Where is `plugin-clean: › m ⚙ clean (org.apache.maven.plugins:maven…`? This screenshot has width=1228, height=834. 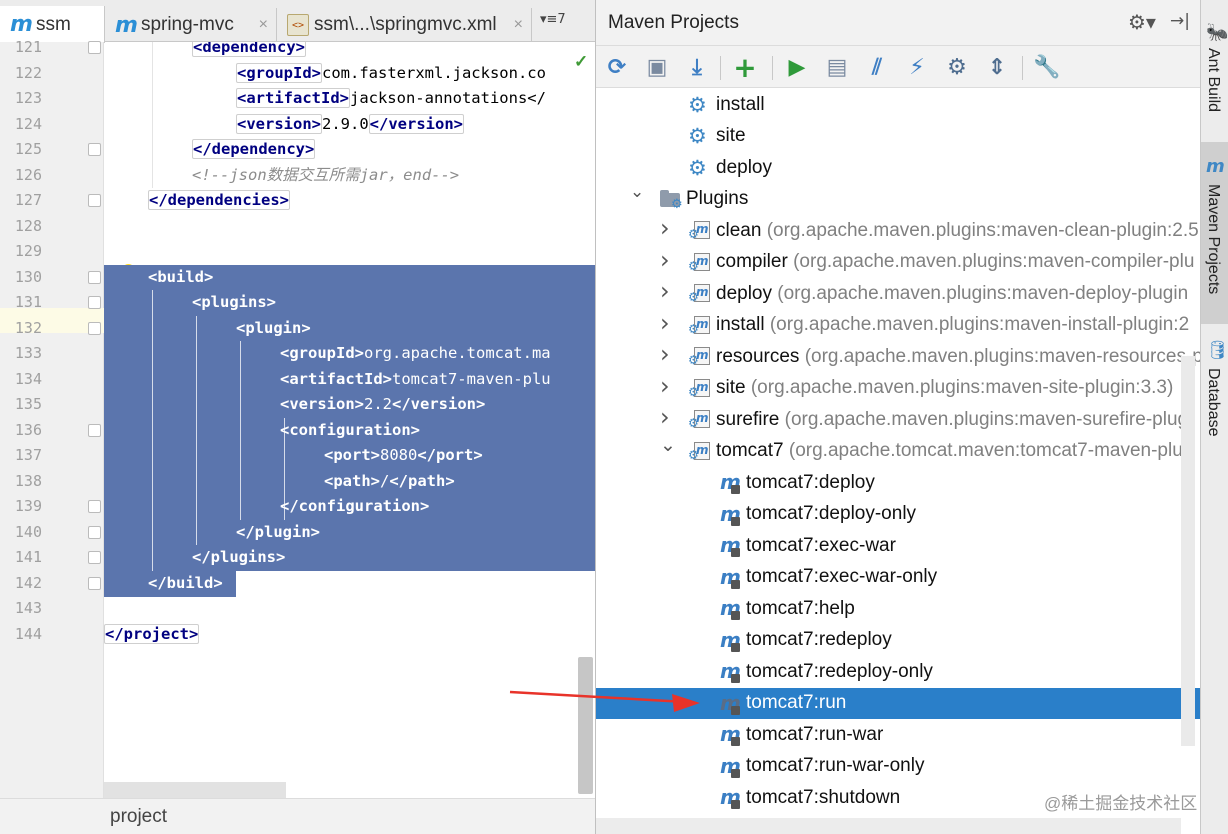
plugin-clean: › m ⚙ clean (org.apache.maven.plugins:maven… is located at coordinates (898, 230).